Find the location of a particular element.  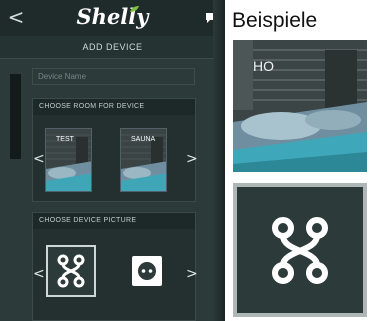

page-title: ADD DEVICE is located at coordinates (112, 47).